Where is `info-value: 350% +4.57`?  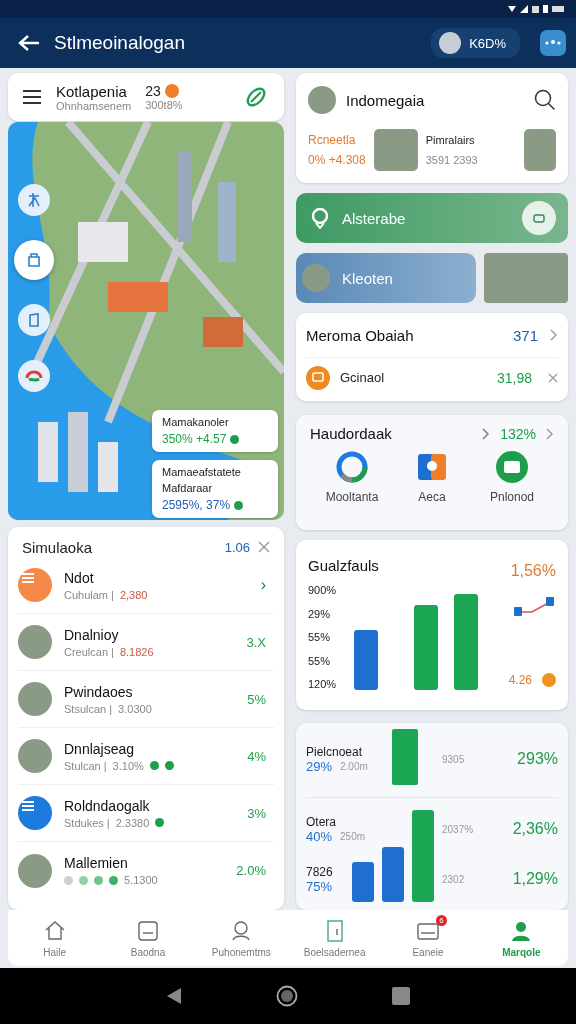 info-value: 350% +4.57 is located at coordinates (194, 439).